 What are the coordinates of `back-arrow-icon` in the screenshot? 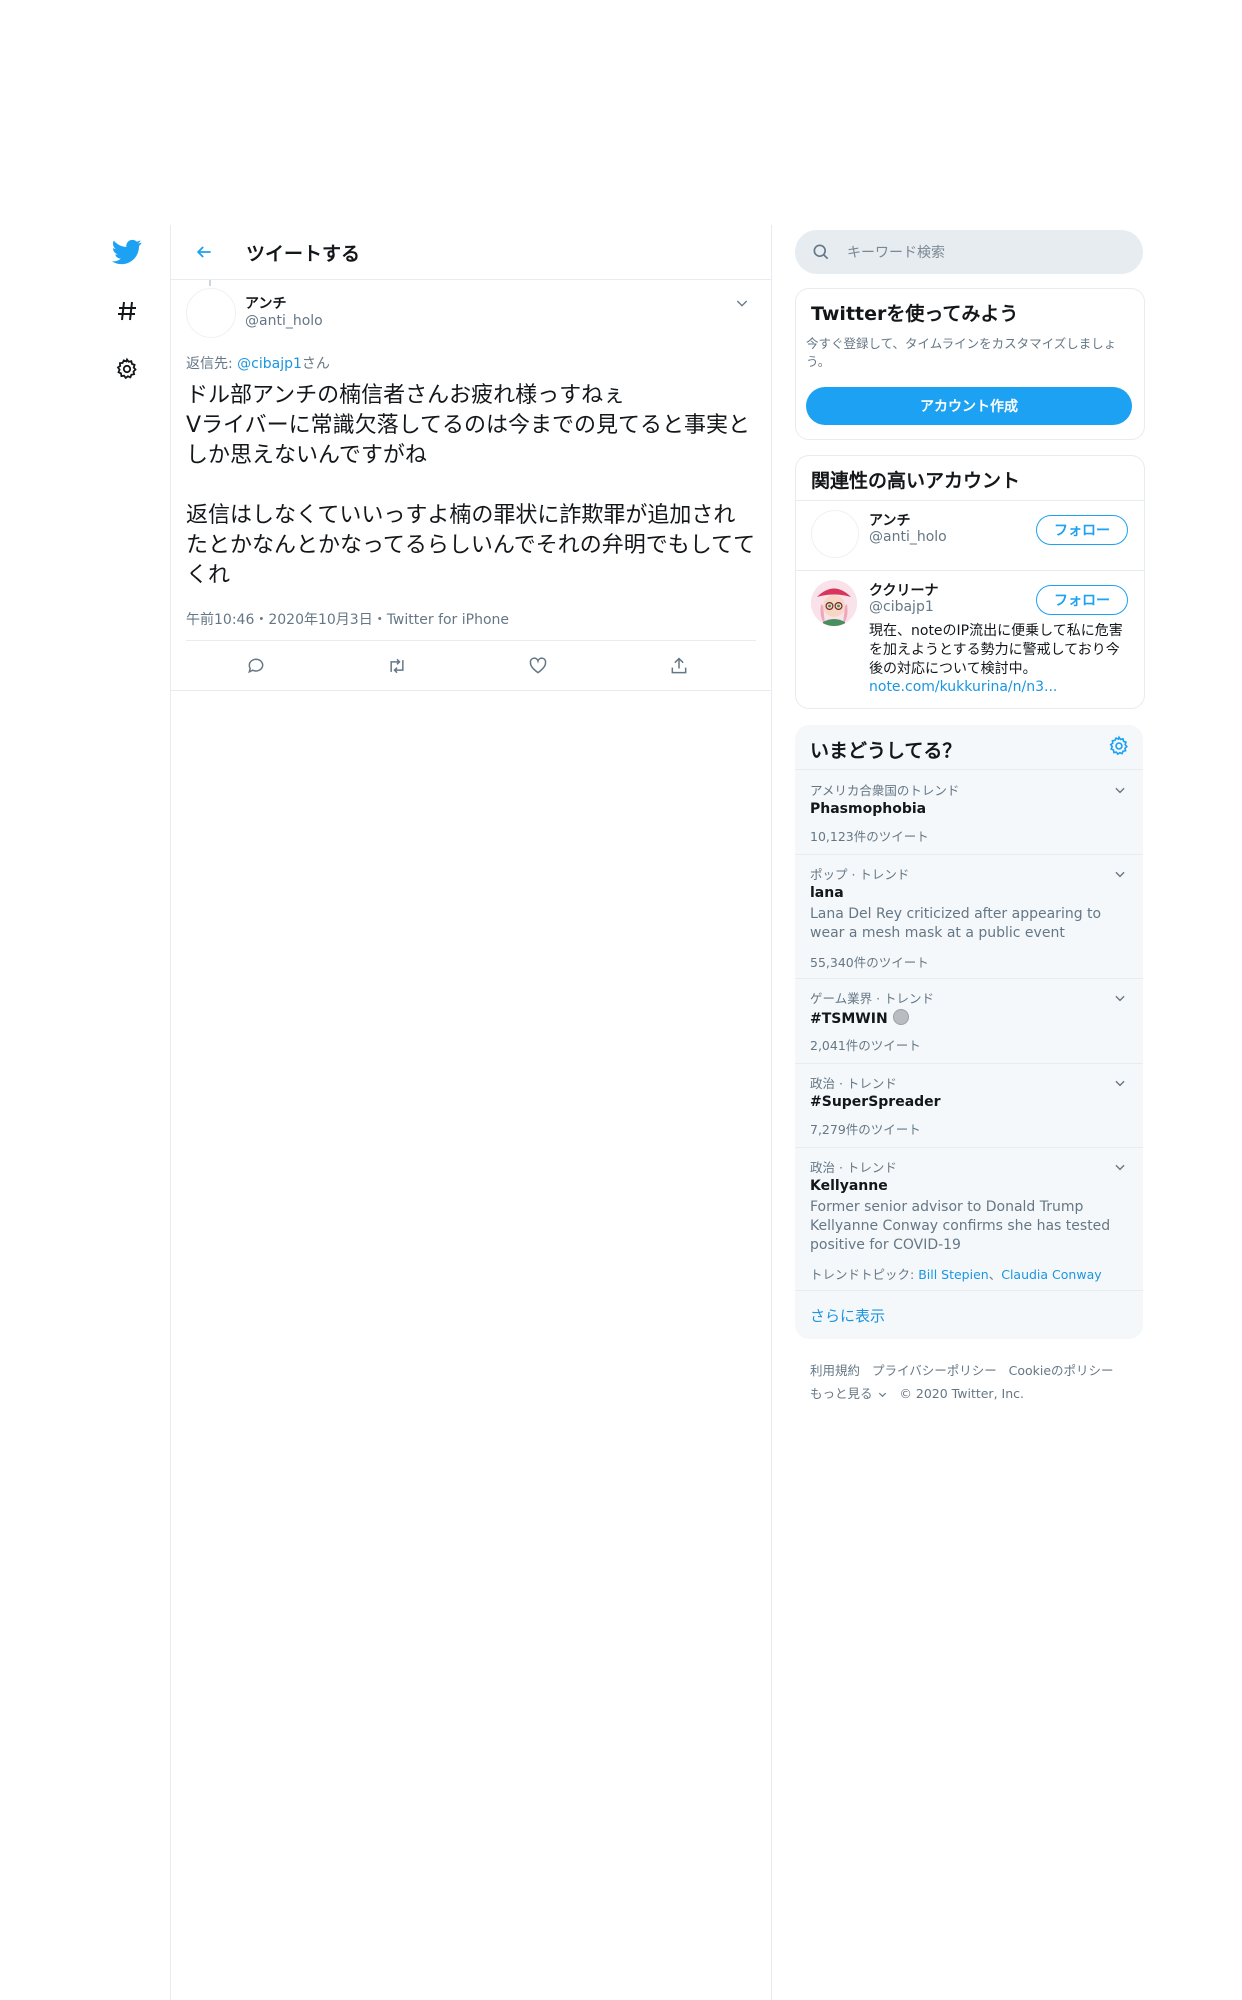 It's located at (204, 252).